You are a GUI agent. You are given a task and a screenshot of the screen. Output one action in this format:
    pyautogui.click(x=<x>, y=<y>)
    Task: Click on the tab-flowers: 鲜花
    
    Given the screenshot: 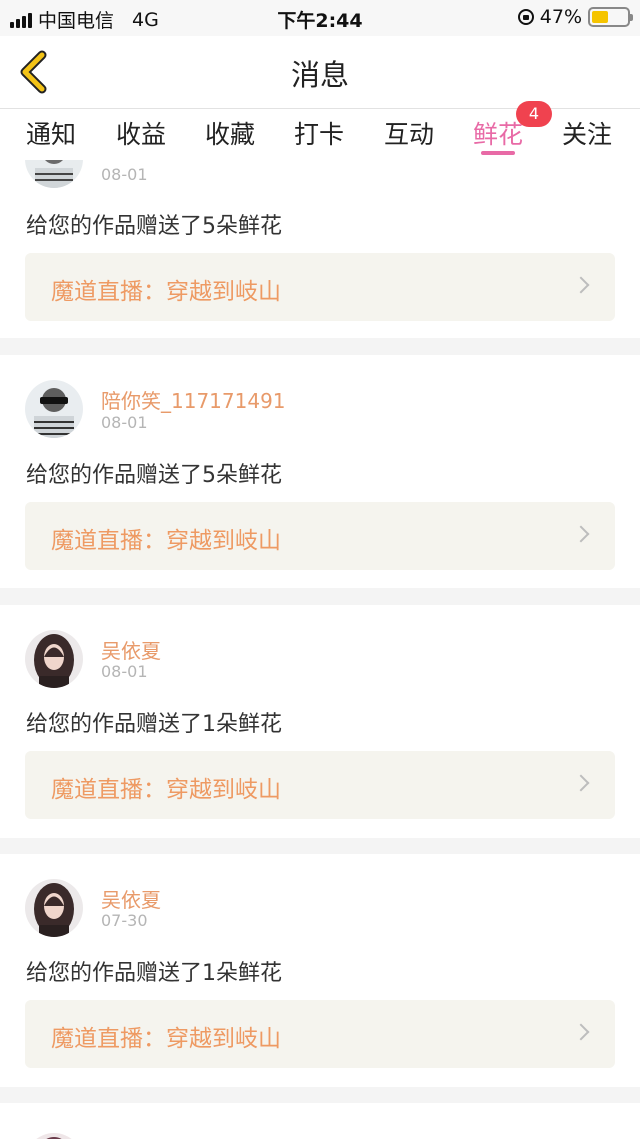 What is the action you would take?
    pyautogui.click(x=498, y=133)
    